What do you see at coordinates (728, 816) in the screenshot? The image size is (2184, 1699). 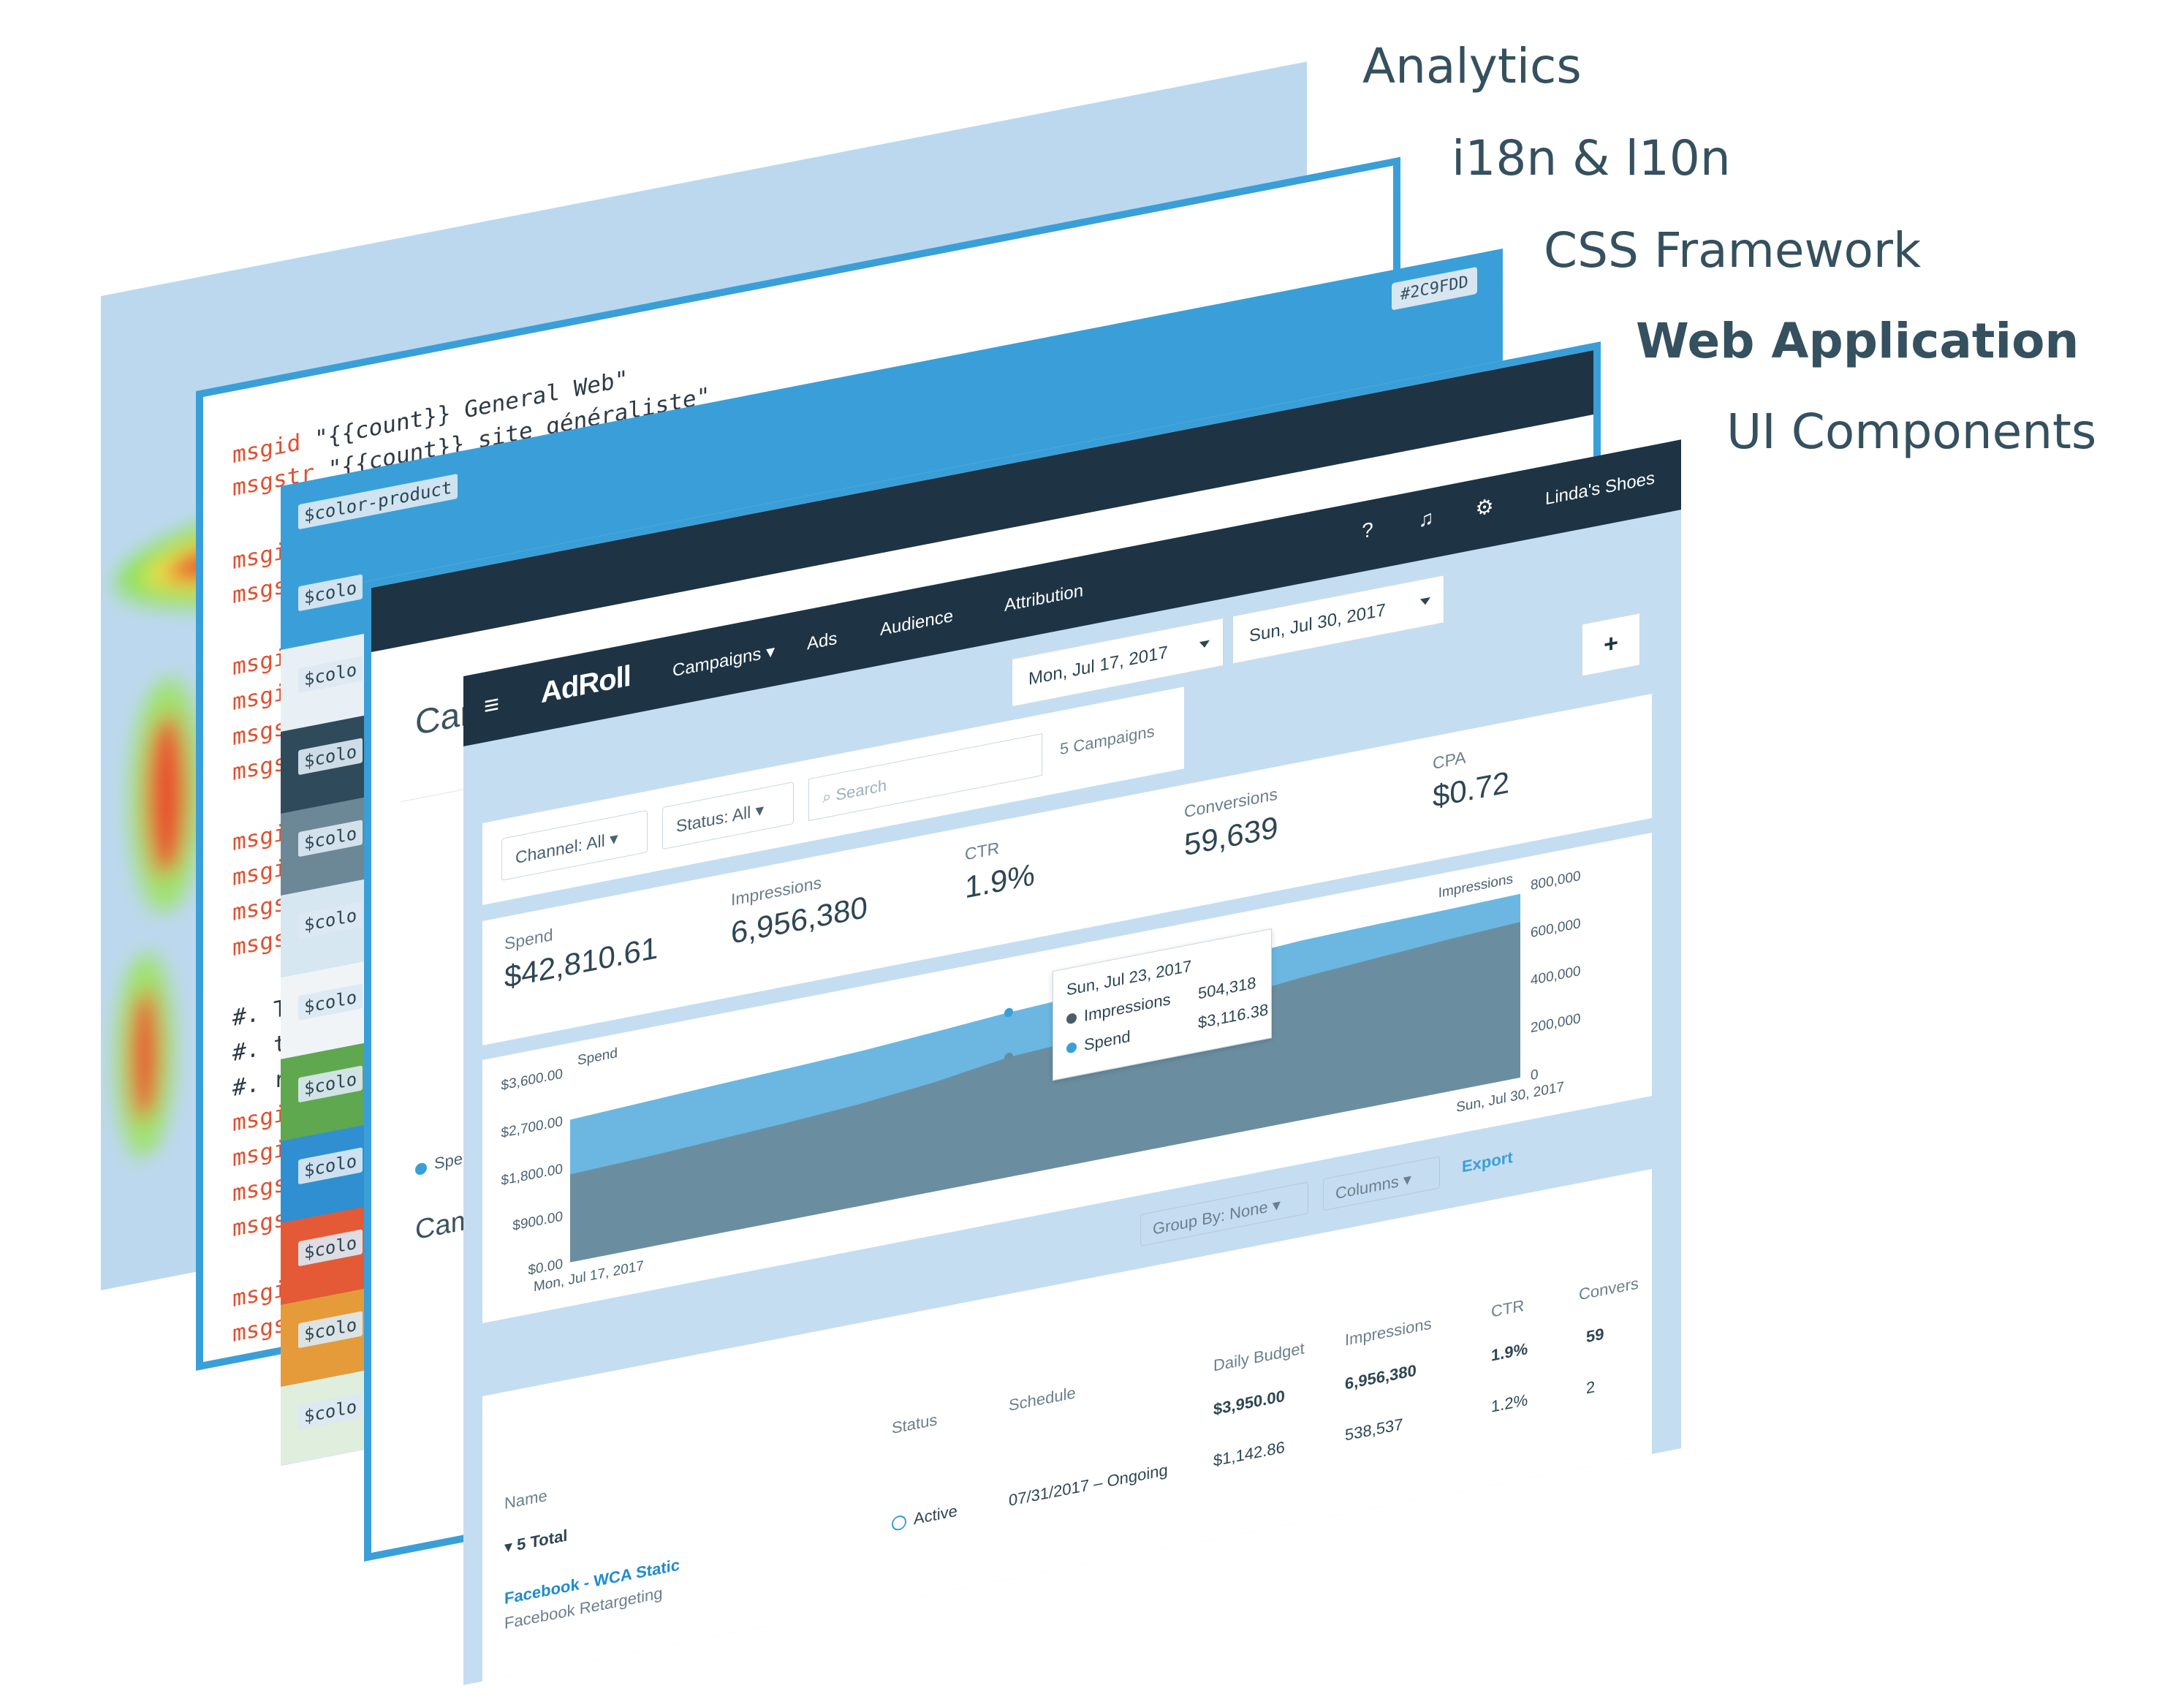 I see `status-filter: Status: All ▾` at bounding box center [728, 816].